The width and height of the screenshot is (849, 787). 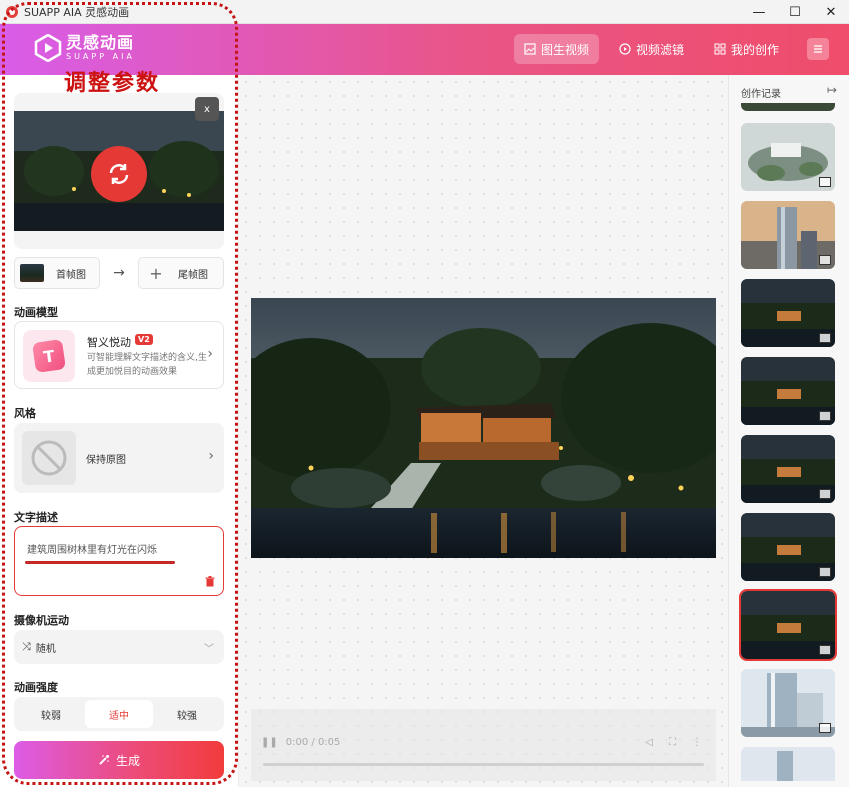 What do you see at coordinates (697, 742) in the screenshot?
I see `more-options-icon: ⋮` at bounding box center [697, 742].